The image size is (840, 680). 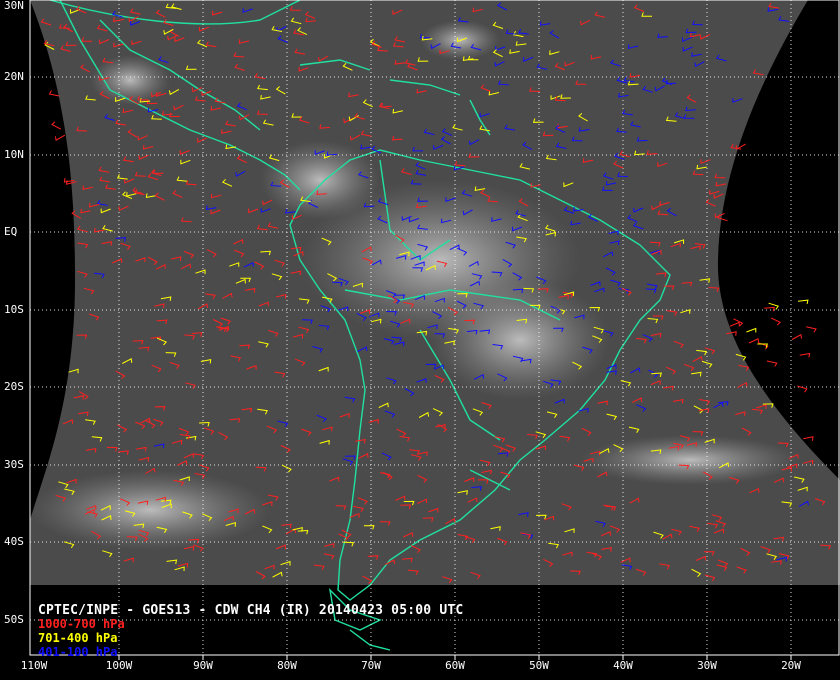 I want to click on lat-label-40s: 40S, so click(x=14, y=541).